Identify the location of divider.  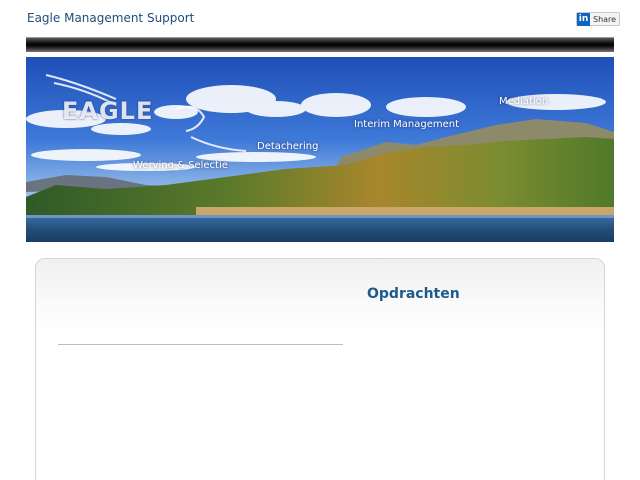
(200, 344).